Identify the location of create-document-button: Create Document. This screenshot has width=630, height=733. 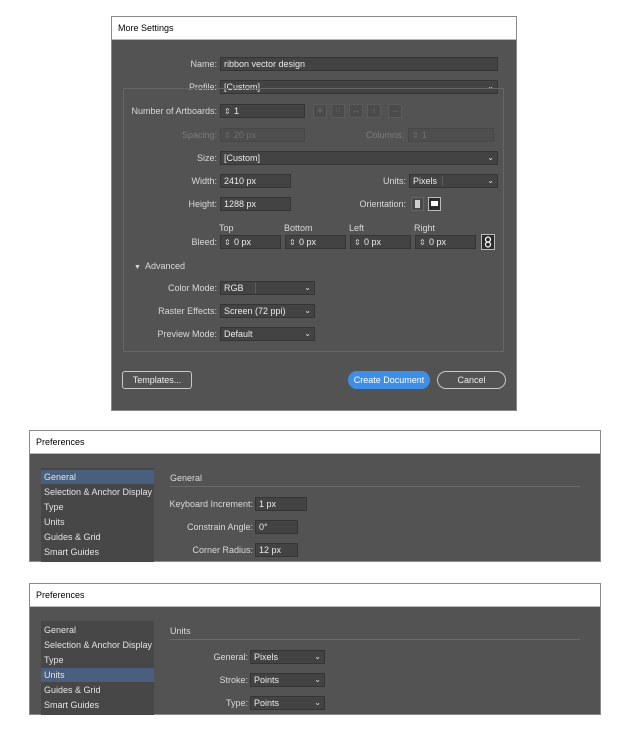
(389, 380).